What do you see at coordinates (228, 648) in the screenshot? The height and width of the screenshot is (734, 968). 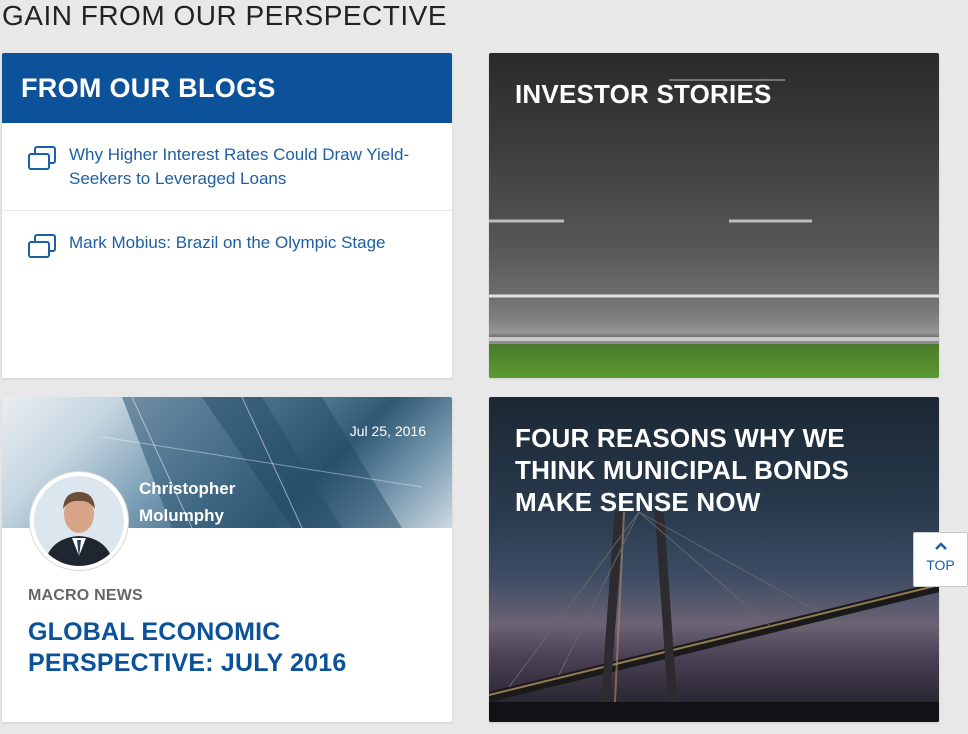 I see `article-headline: GLOBAL ECONOMIC PERSPECTIVE: JULY 2016` at bounding box center [228, 648].